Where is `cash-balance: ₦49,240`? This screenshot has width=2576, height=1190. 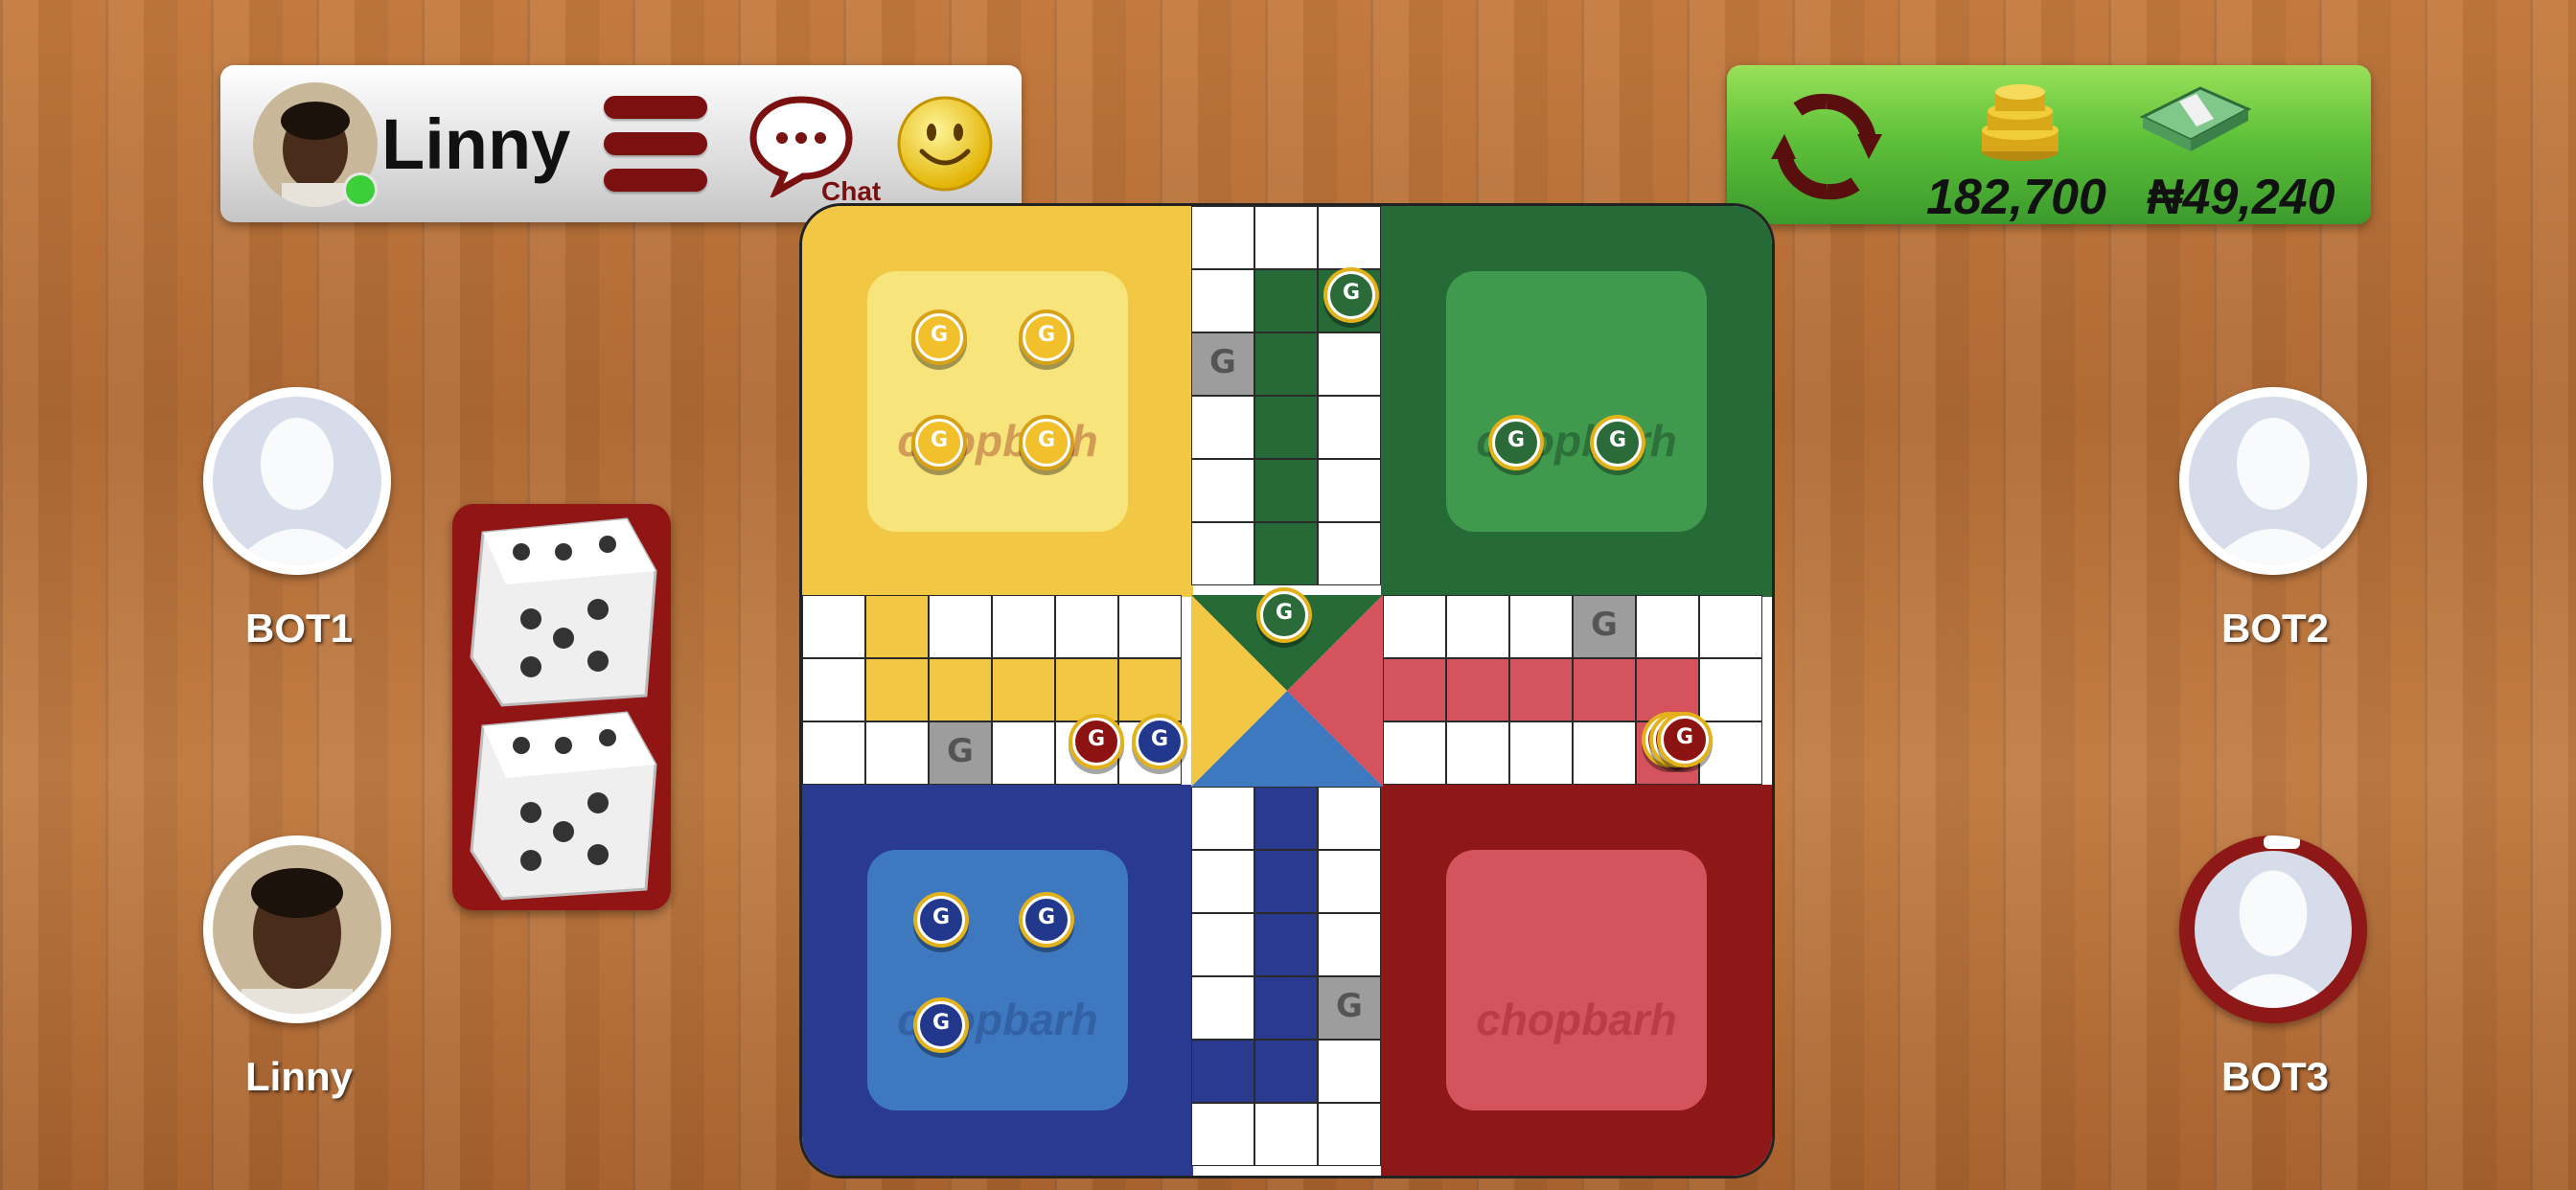
cash-balance: ₦49,240 is located at coordinates (2241, 198).